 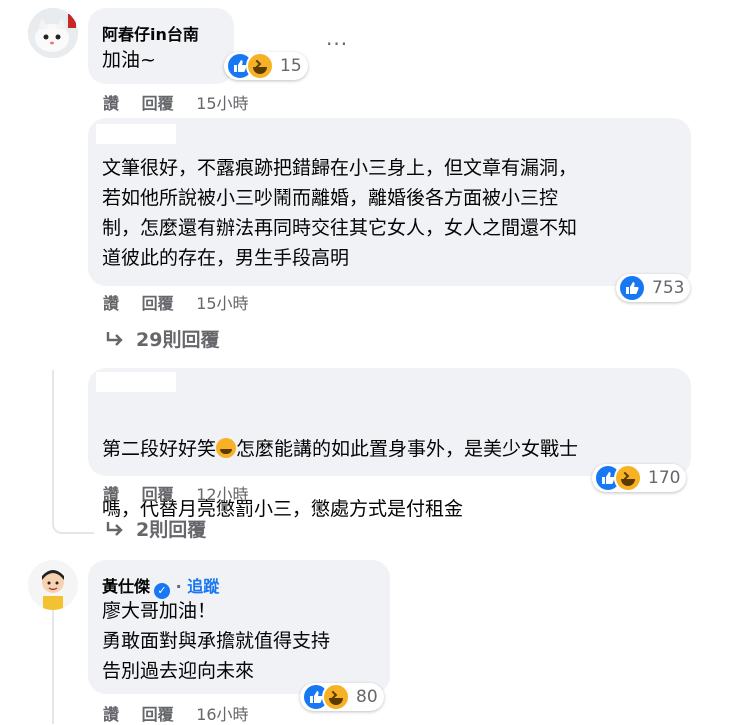 What do you see at coordinates (291, 66) in the screenshot?
I see `reaction-count: 15` at bounding box center [291, 66].